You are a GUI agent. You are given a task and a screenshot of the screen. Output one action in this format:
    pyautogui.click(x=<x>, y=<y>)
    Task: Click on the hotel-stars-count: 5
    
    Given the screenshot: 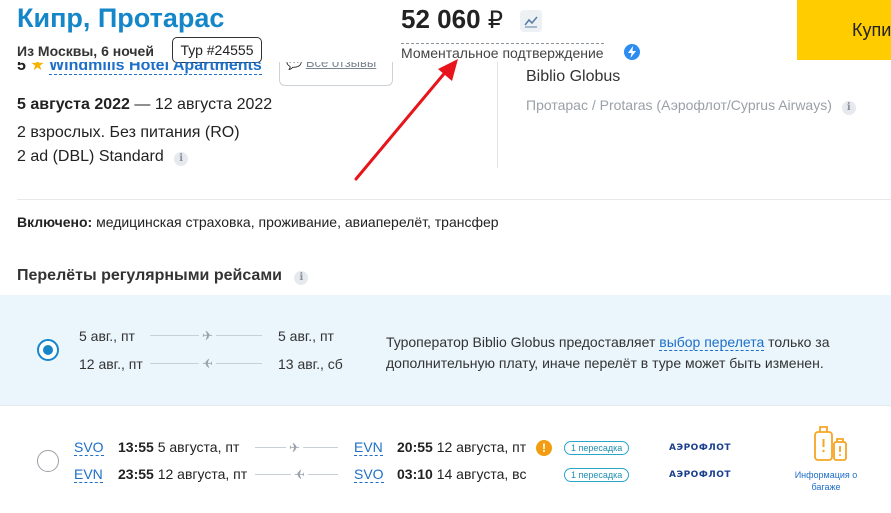 What is the action you would take?
    pyautogui.click(x=21, y=68)
    